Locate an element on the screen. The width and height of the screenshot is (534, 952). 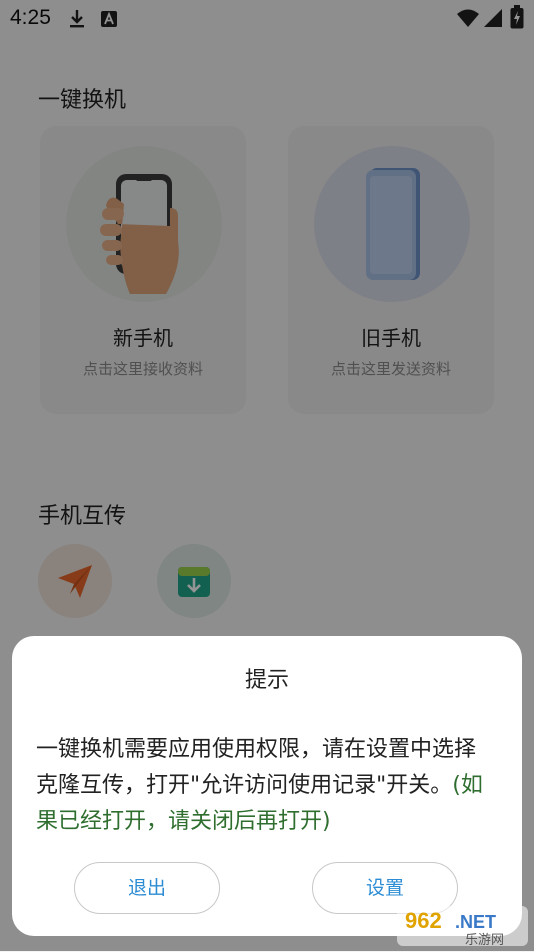
svg-text: 乐游网 is located at coordinates (484, 940).